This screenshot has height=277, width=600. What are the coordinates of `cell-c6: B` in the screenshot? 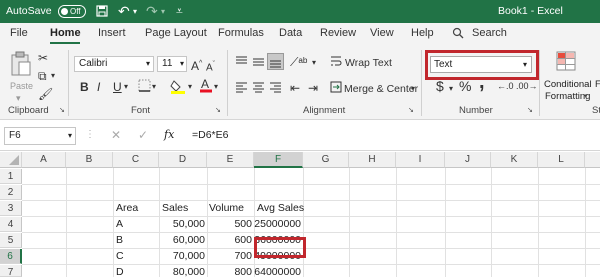 It's located at (119, 240).